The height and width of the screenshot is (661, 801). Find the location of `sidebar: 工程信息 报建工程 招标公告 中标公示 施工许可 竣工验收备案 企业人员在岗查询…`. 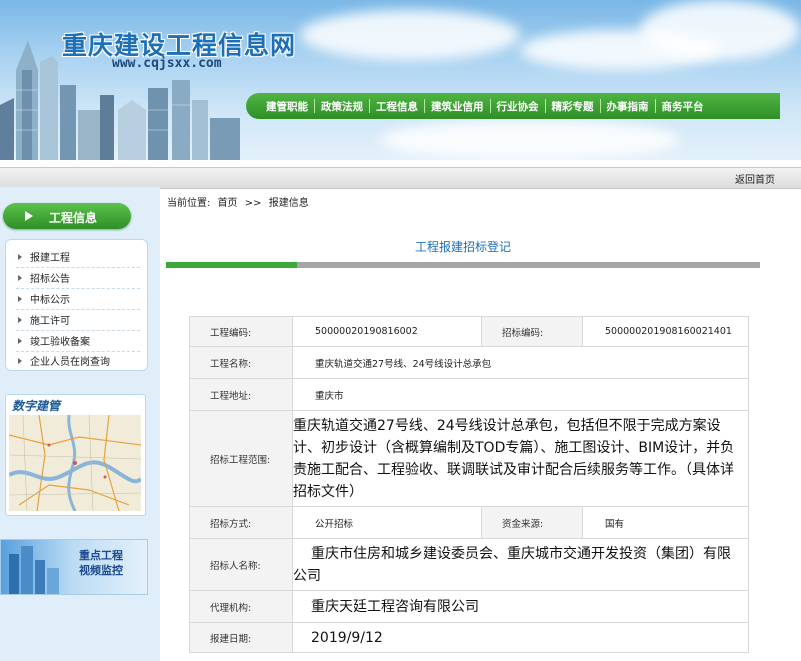

sidebar: 工程信息 报建工程 招标公告 中标公示 施工许可 竣工验收备案 企业人员在岗查询… is located at coordinates (80, 424).